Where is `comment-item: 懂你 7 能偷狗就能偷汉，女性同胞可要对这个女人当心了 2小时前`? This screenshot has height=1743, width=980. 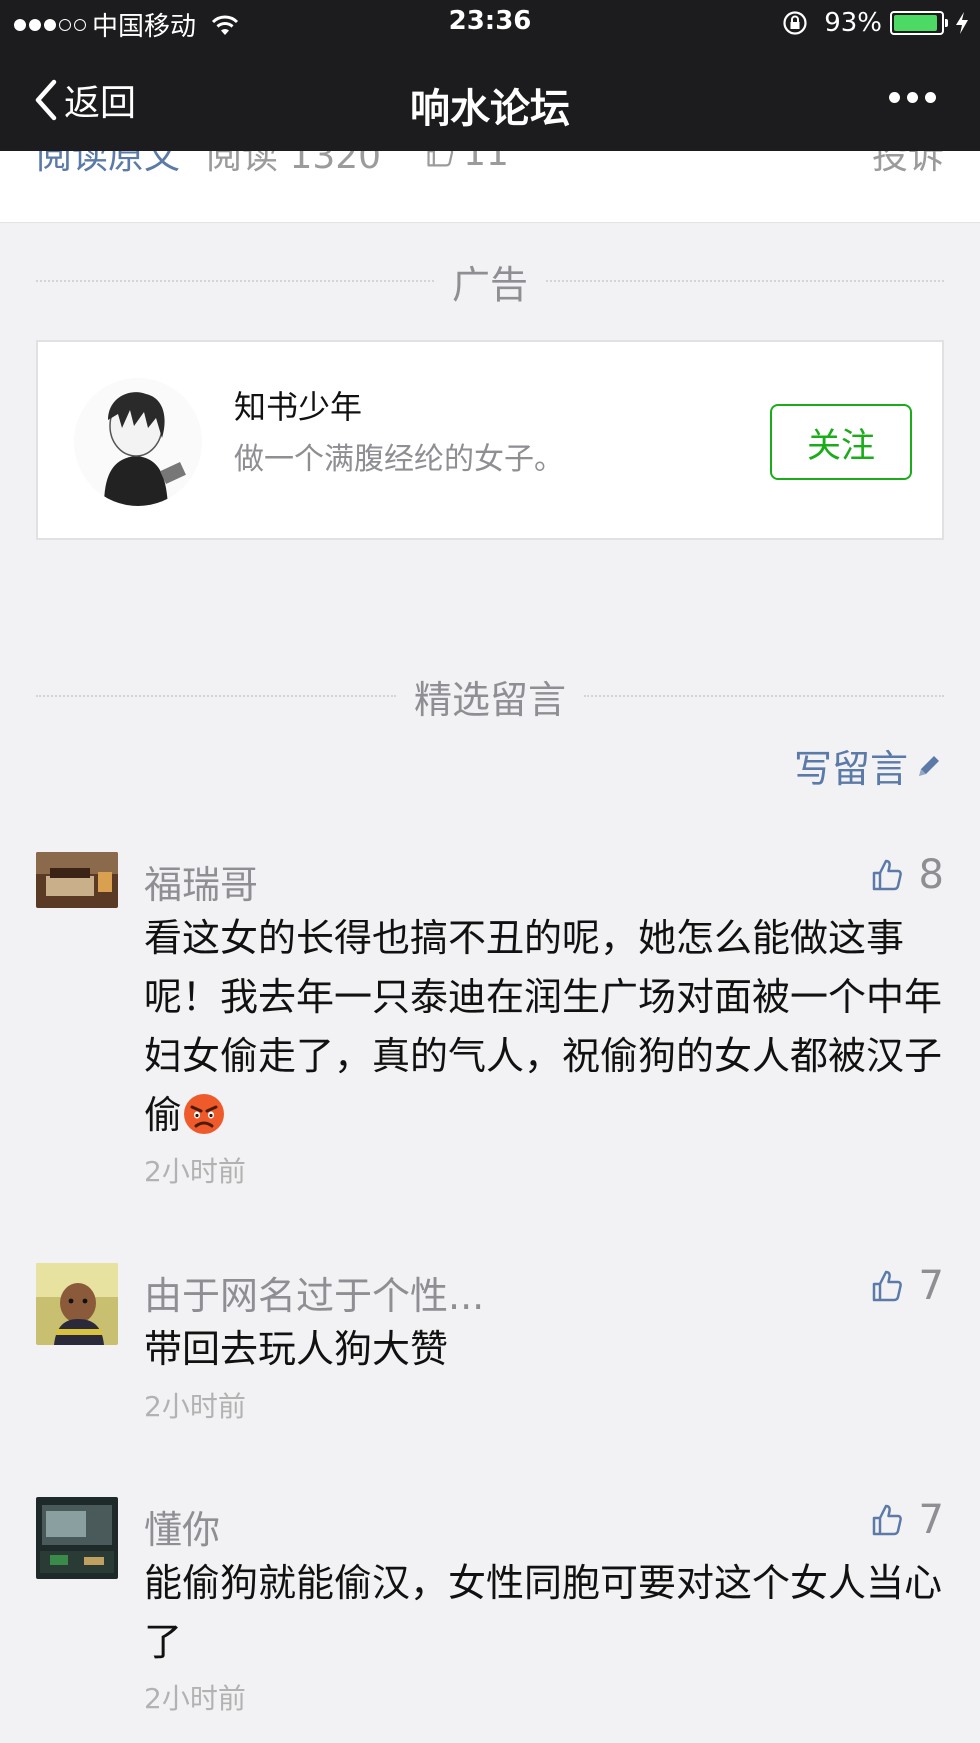
comment-item: 懂你 7 能偷狗就能偷汉，女性同胞可要对这个女人当心了 2小时前 is located at coordinates (490, 1607).